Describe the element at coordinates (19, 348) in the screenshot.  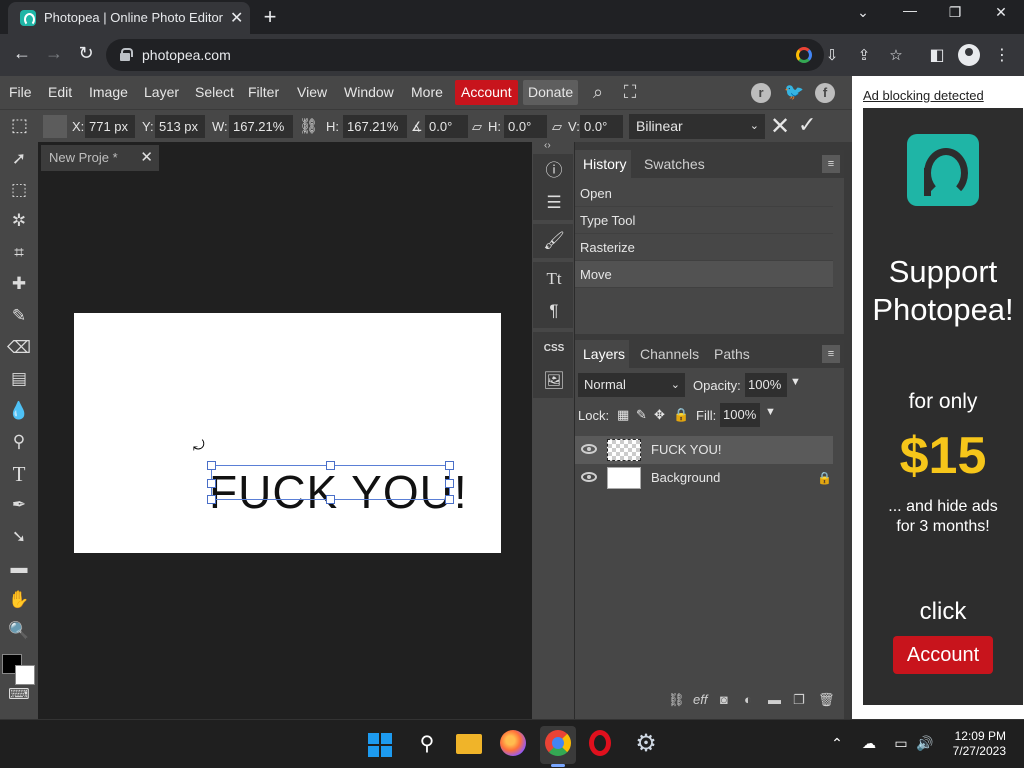
I see `eraser-tool-icon: ⌫` at that location.